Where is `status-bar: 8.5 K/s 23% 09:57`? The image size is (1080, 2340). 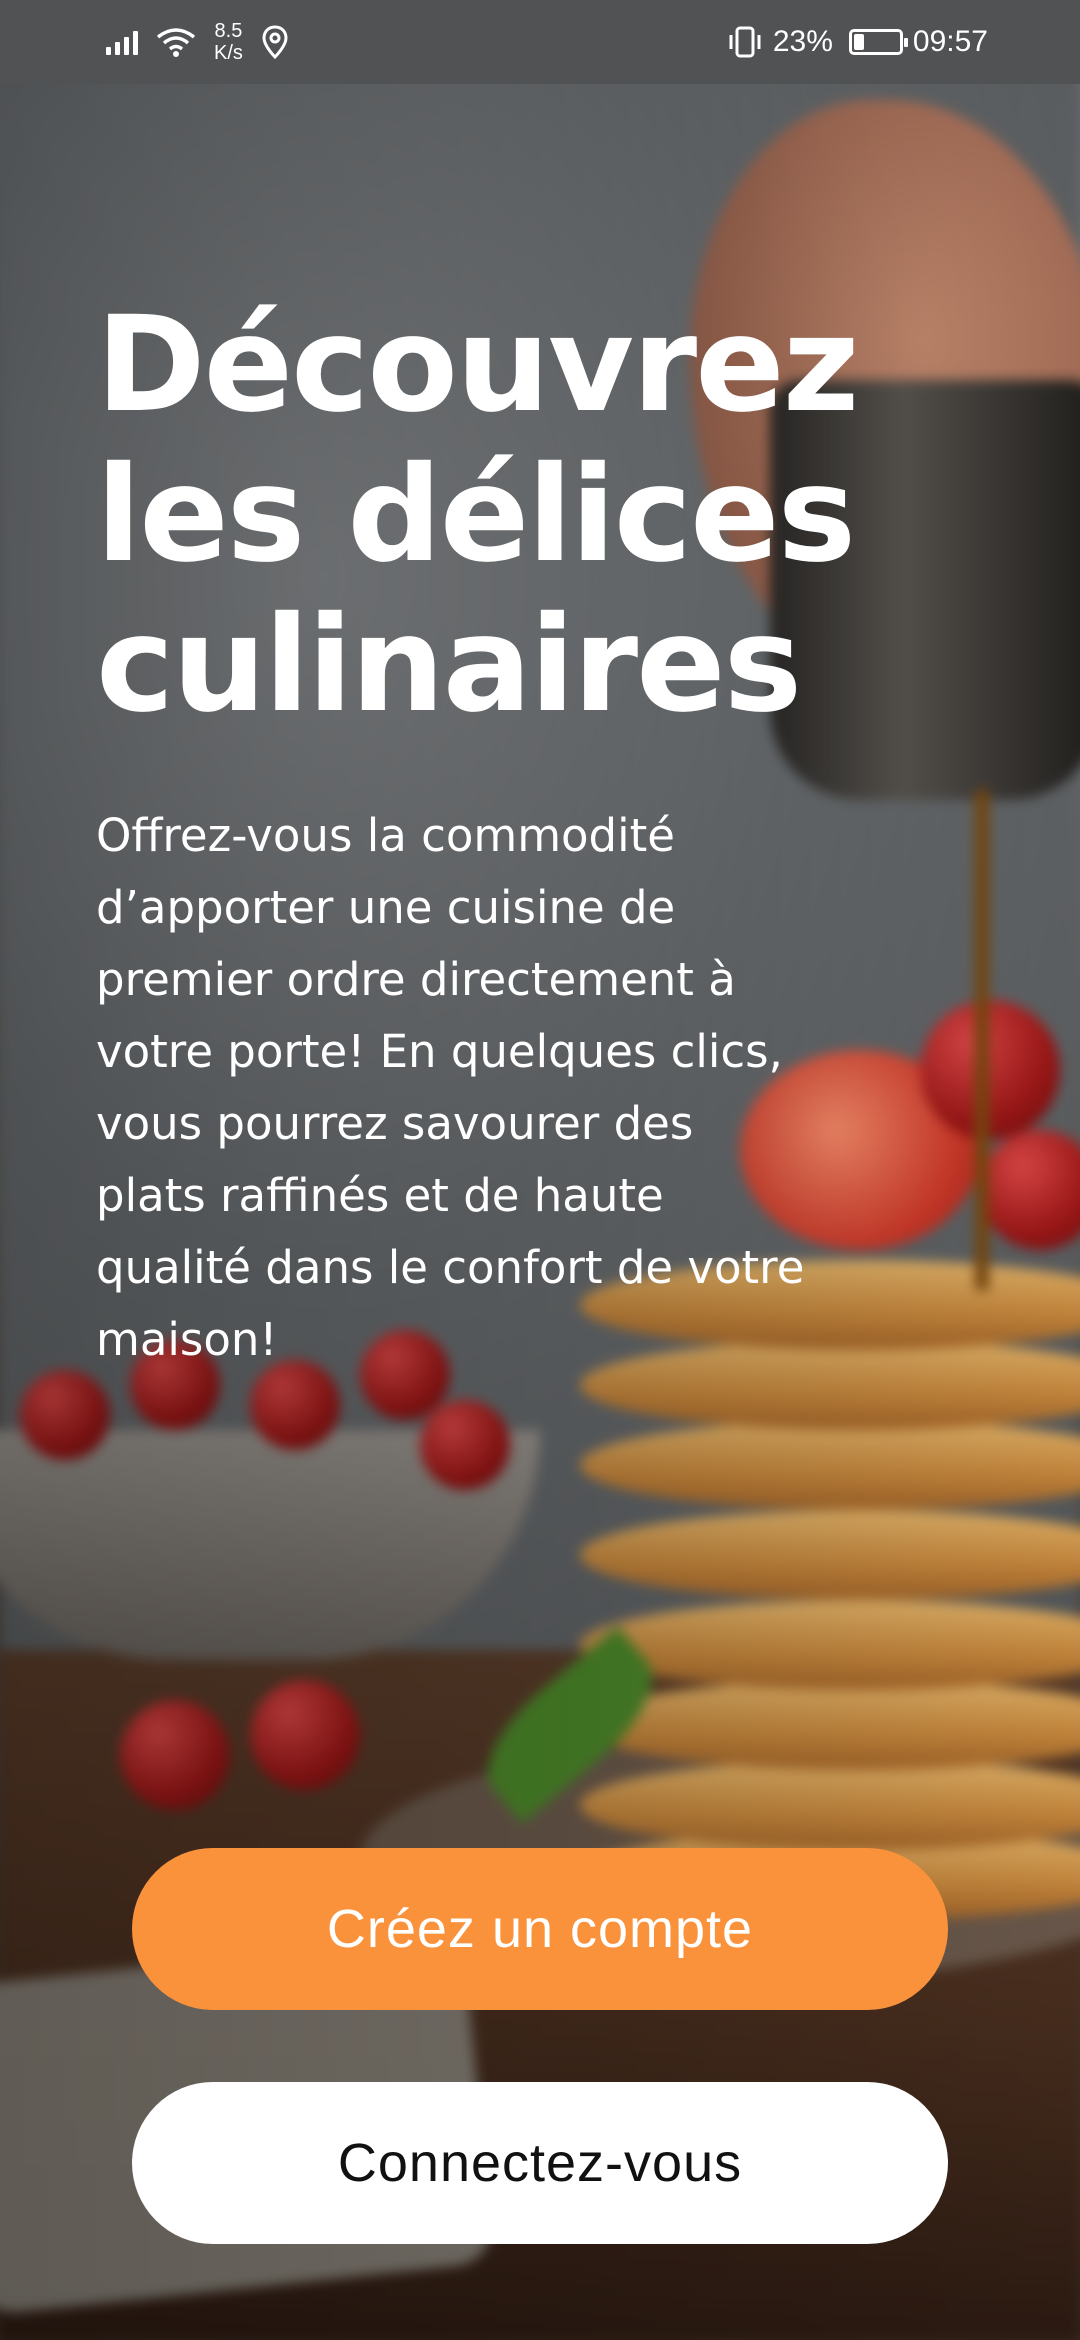 status-bar: 8.5 K/s 23% 09:57 is located at coordinates (540, 42).